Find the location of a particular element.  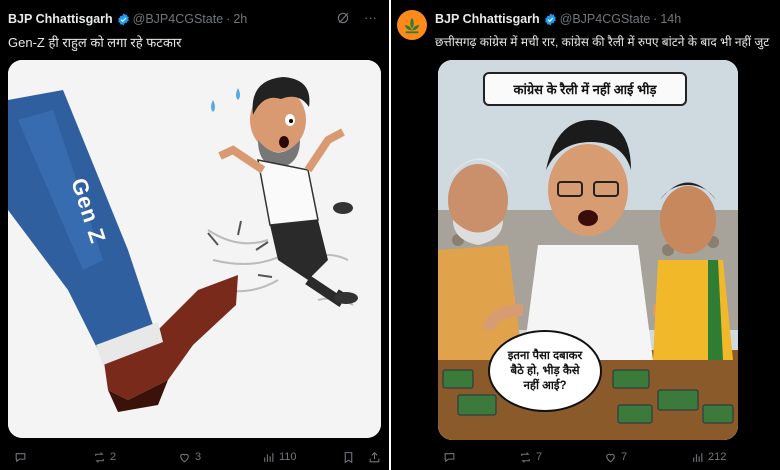

bookmark-icon is located at coordinates (348, 457).